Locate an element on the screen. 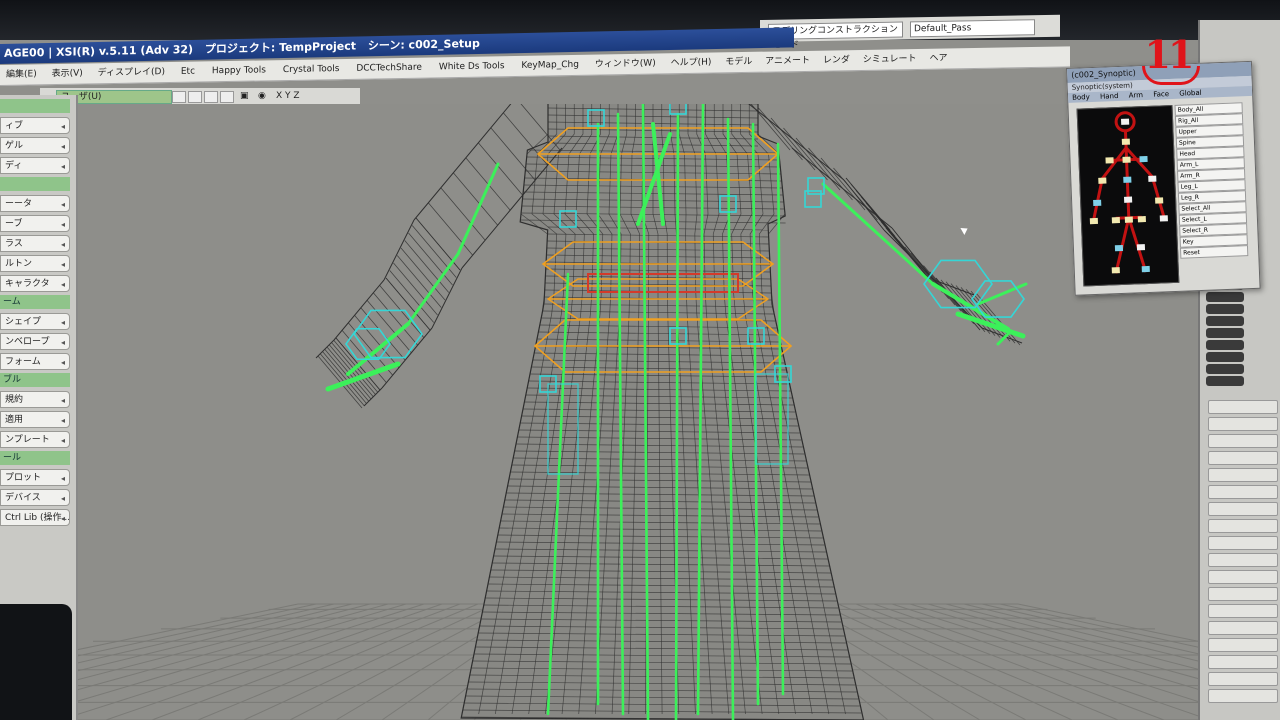 The image size is (1280, 720). menu-crystal-tools: Crystal Tools is located at coordinates (311, 69).